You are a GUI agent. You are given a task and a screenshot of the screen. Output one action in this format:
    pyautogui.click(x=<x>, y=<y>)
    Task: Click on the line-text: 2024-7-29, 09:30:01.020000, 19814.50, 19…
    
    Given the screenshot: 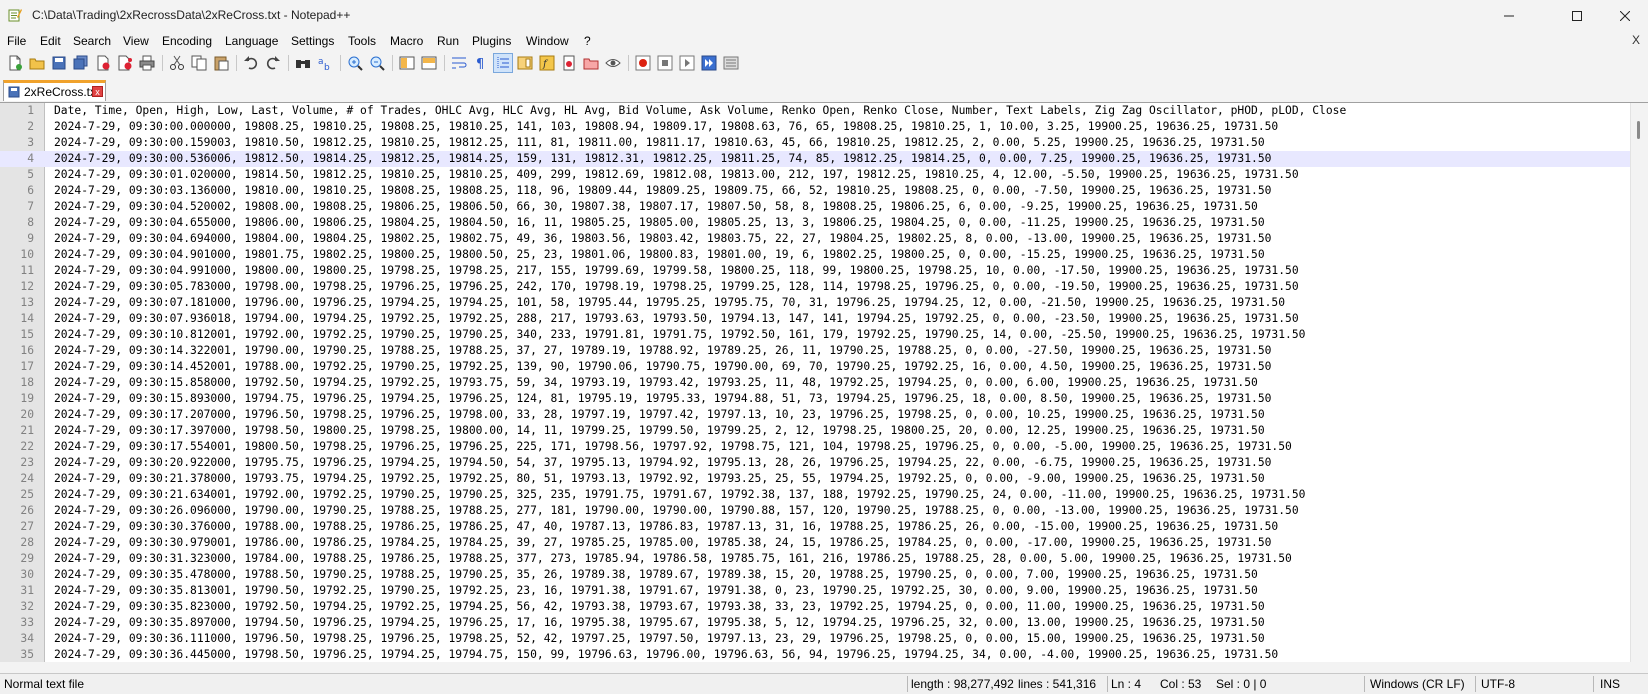 What is the action you would take?
    pyautogui.click(x=676, y=175)
    